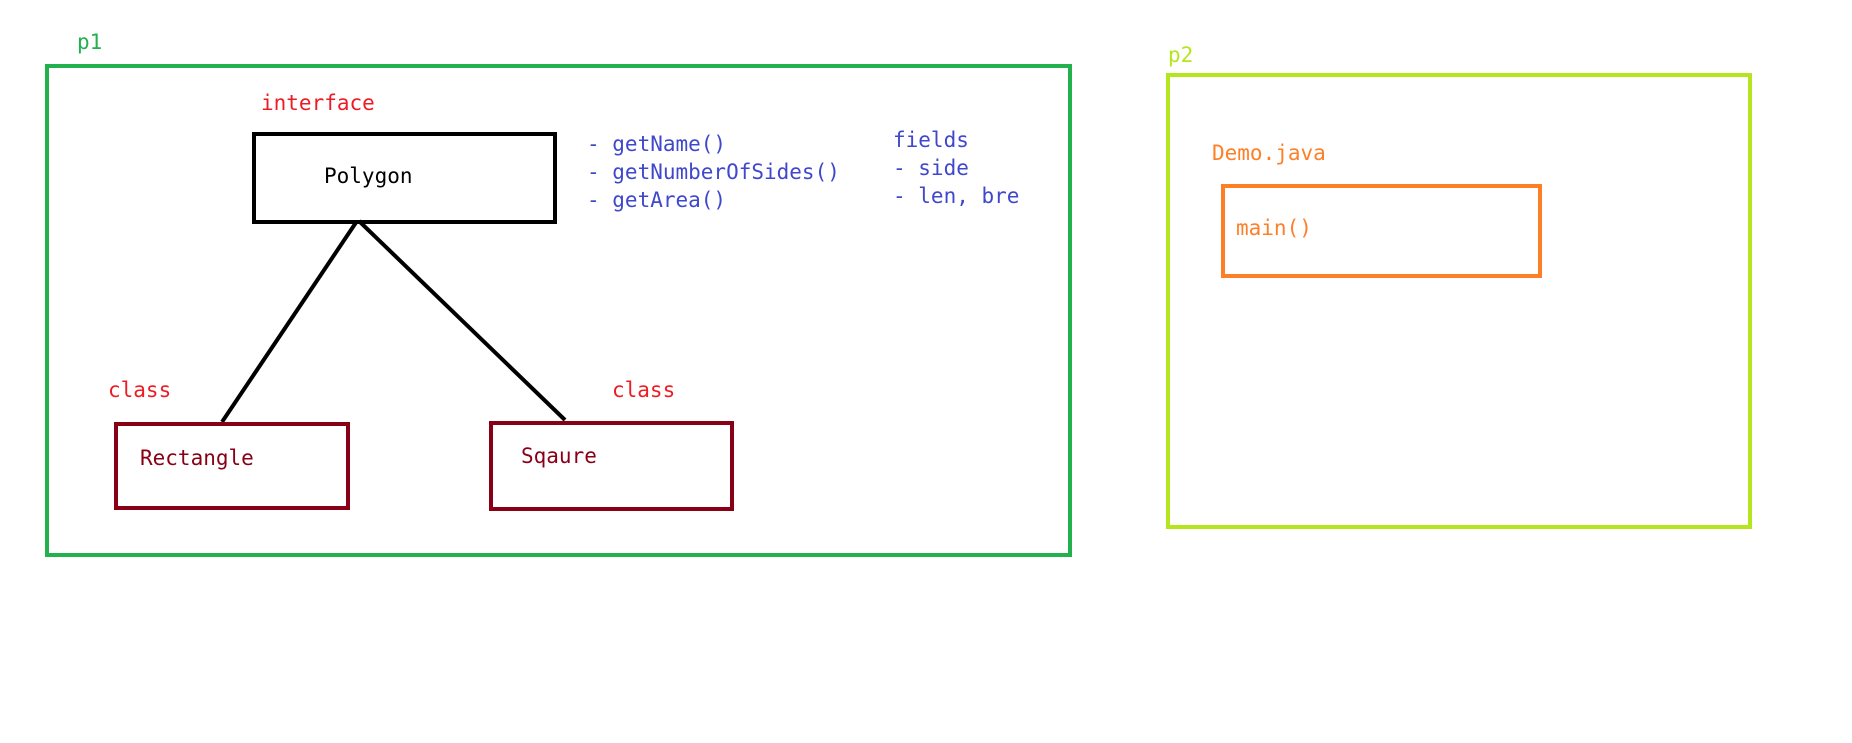 The width and height of the screenshot is (1852, 743). Describe the element at coordinates (140, 390) in the screenshot. I see `rectangle-stereotype-label: class` at that location.